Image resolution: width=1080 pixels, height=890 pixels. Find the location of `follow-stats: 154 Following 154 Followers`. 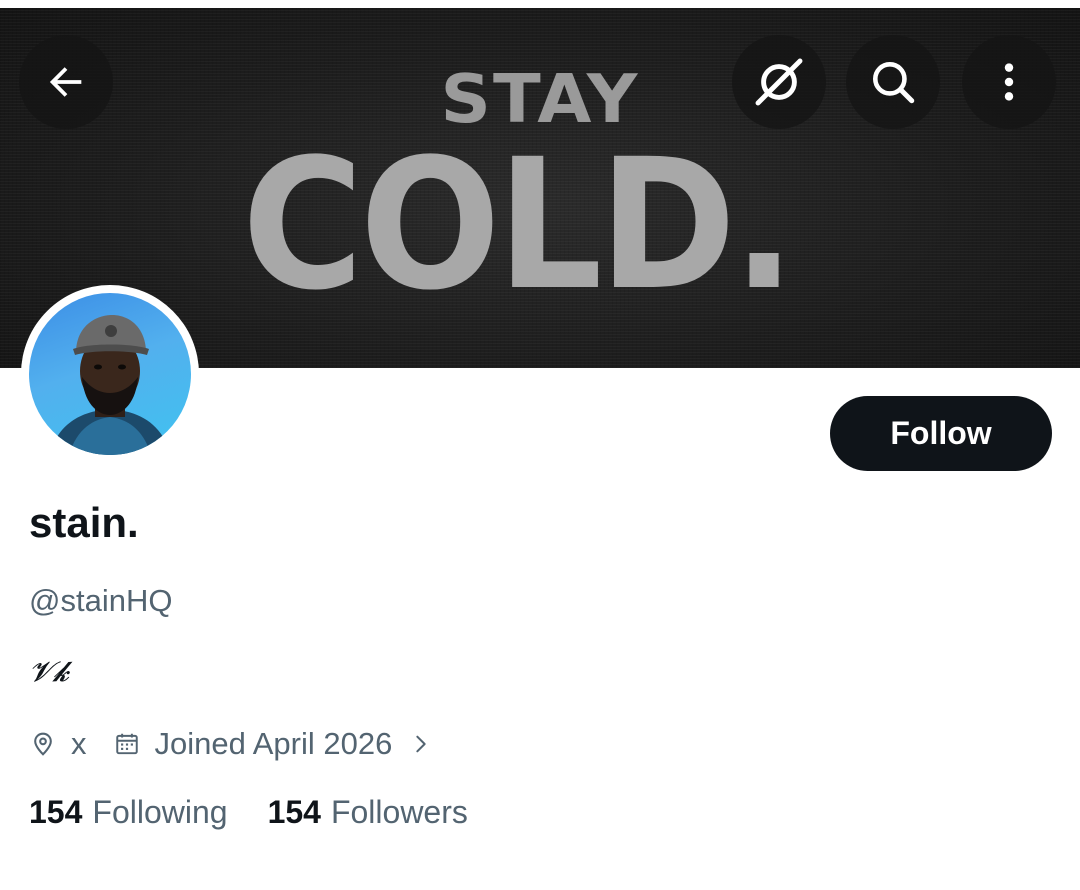

follow-stats: 154 Following 154 Followers is located at coordinates (248, 812).